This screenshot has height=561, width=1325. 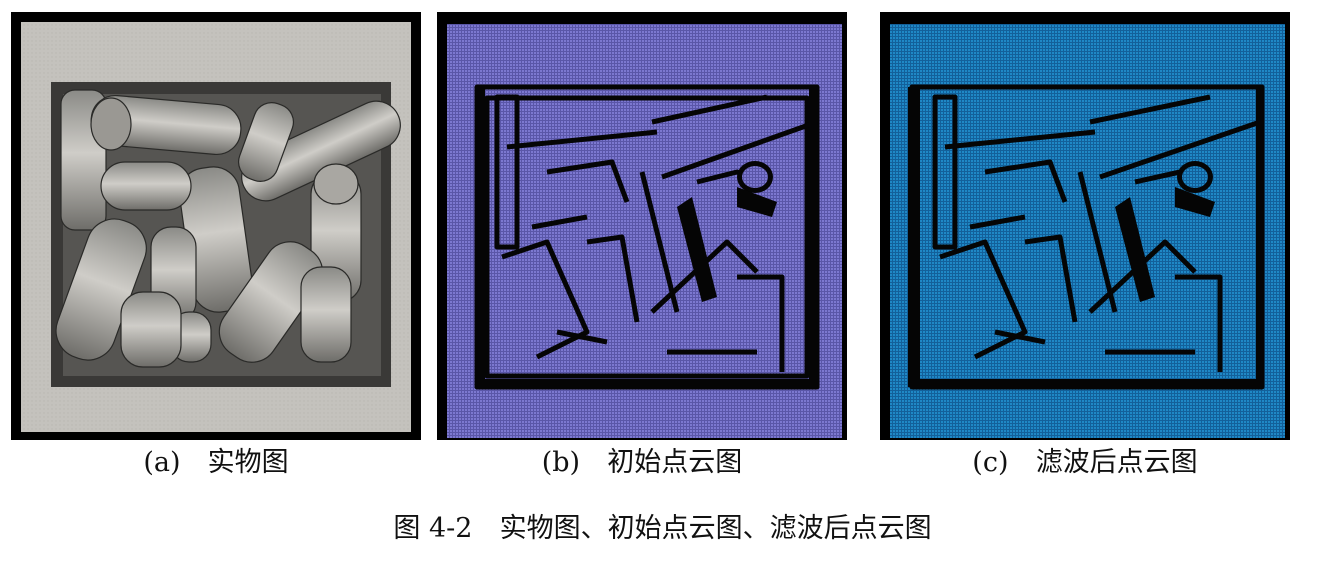 I want to click on subcaption-b: (b) 初始点云图, so click(x=642, y=463).